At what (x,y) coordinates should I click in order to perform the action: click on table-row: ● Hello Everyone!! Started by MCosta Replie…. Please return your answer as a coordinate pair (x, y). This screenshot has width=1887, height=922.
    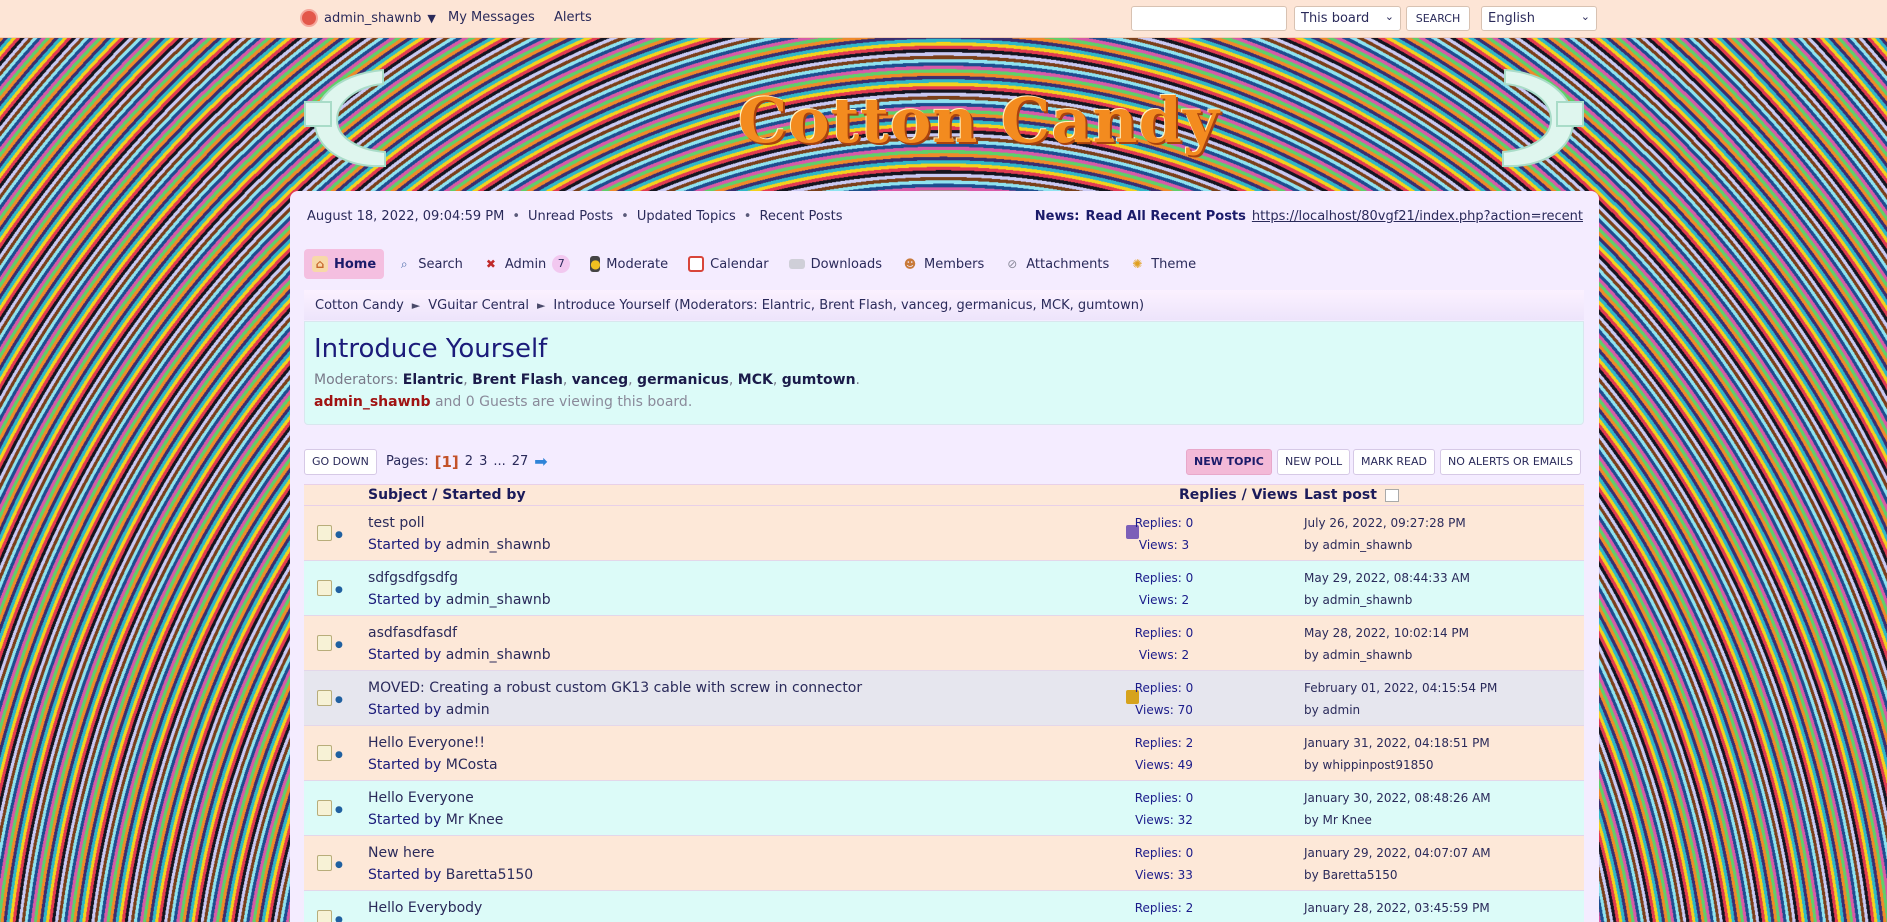
    Looking at the image, I should click on (944, 753).